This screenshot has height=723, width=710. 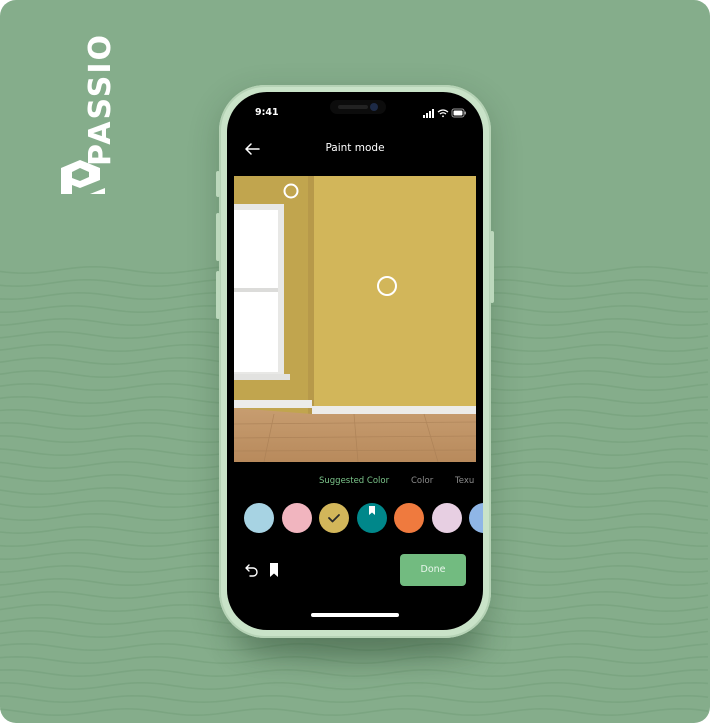 I want to click on page-title: Paint mode, so click(x=355, y=148).